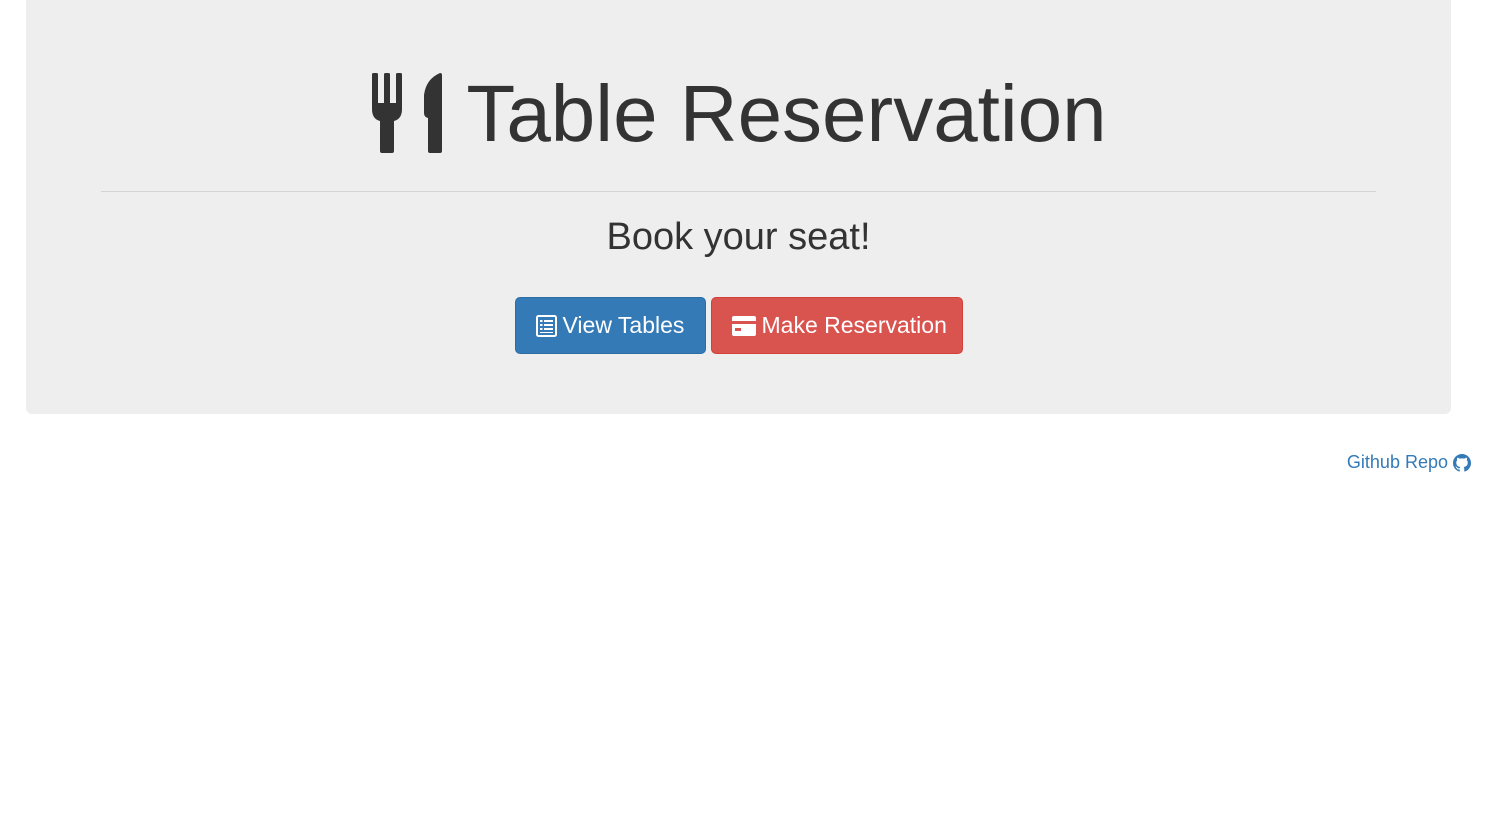  What do you see at coordinates (623, 325) in the screenshot?
I see `view-tables-label: View Tables` at bounding box center [623, 325].